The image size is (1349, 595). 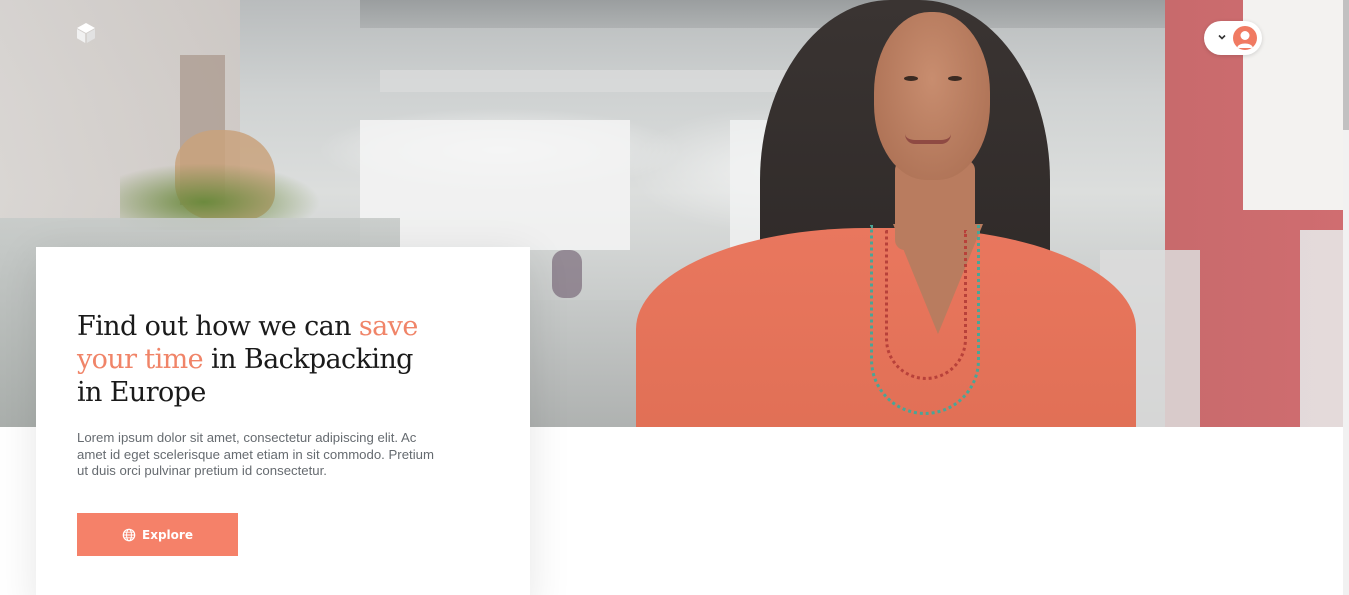 I want to click on explore-button: Explore, so click(x=157, y=534).